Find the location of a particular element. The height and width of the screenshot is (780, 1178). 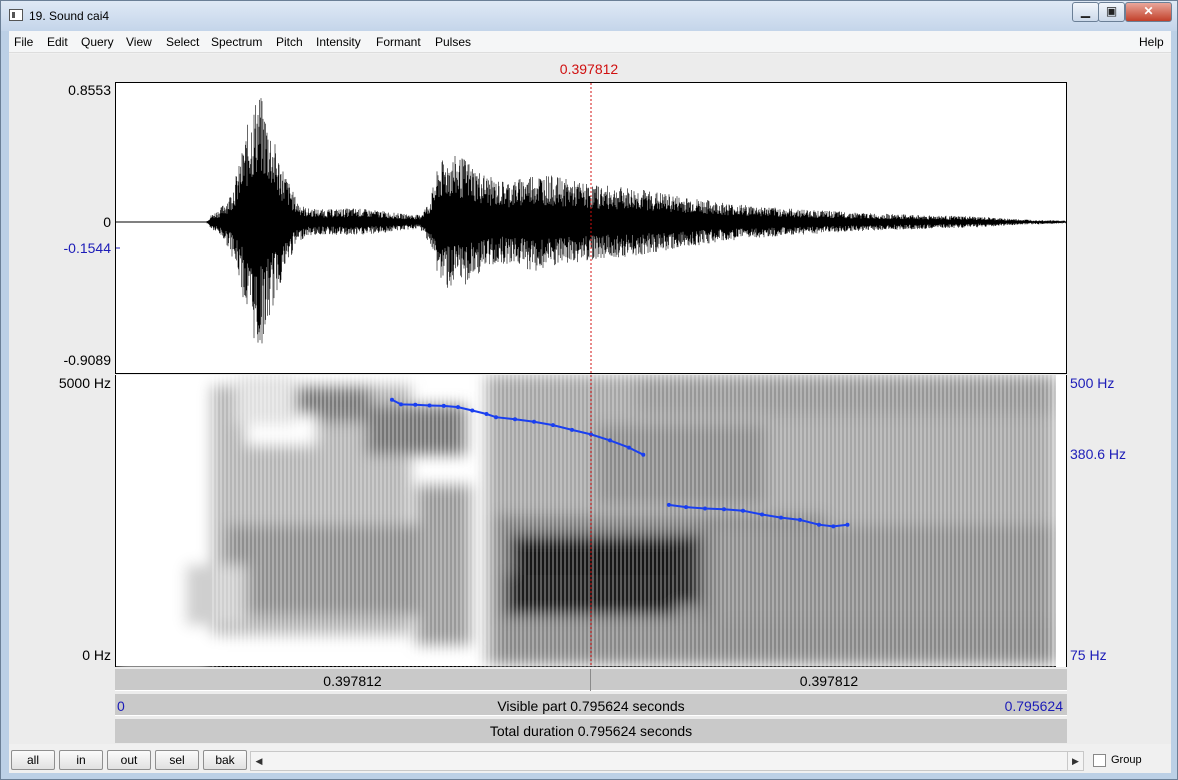

visible-part-text: Visible part 0.795624 seconds is located at coordinates (591, 706).